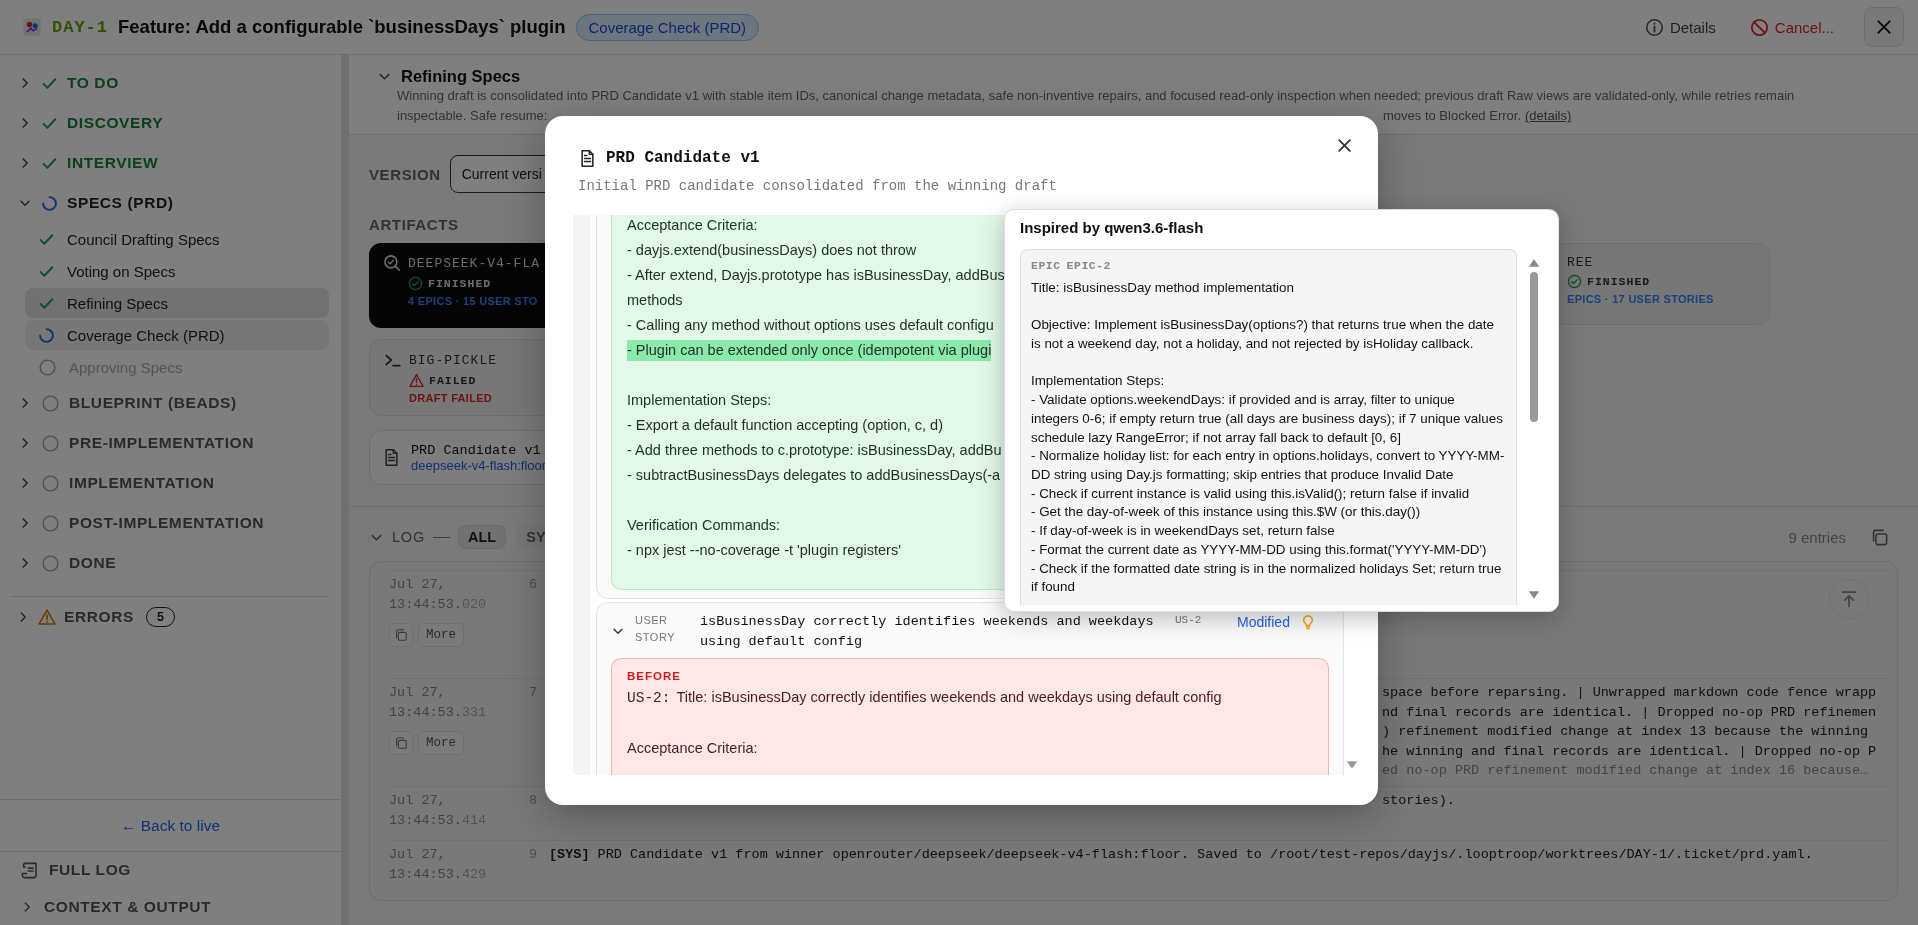  What do you see at coordinates (667, 27) in the screenshot?
I see `status-badge: Coverage Check (PRD)` at bounding box center [667, 27].